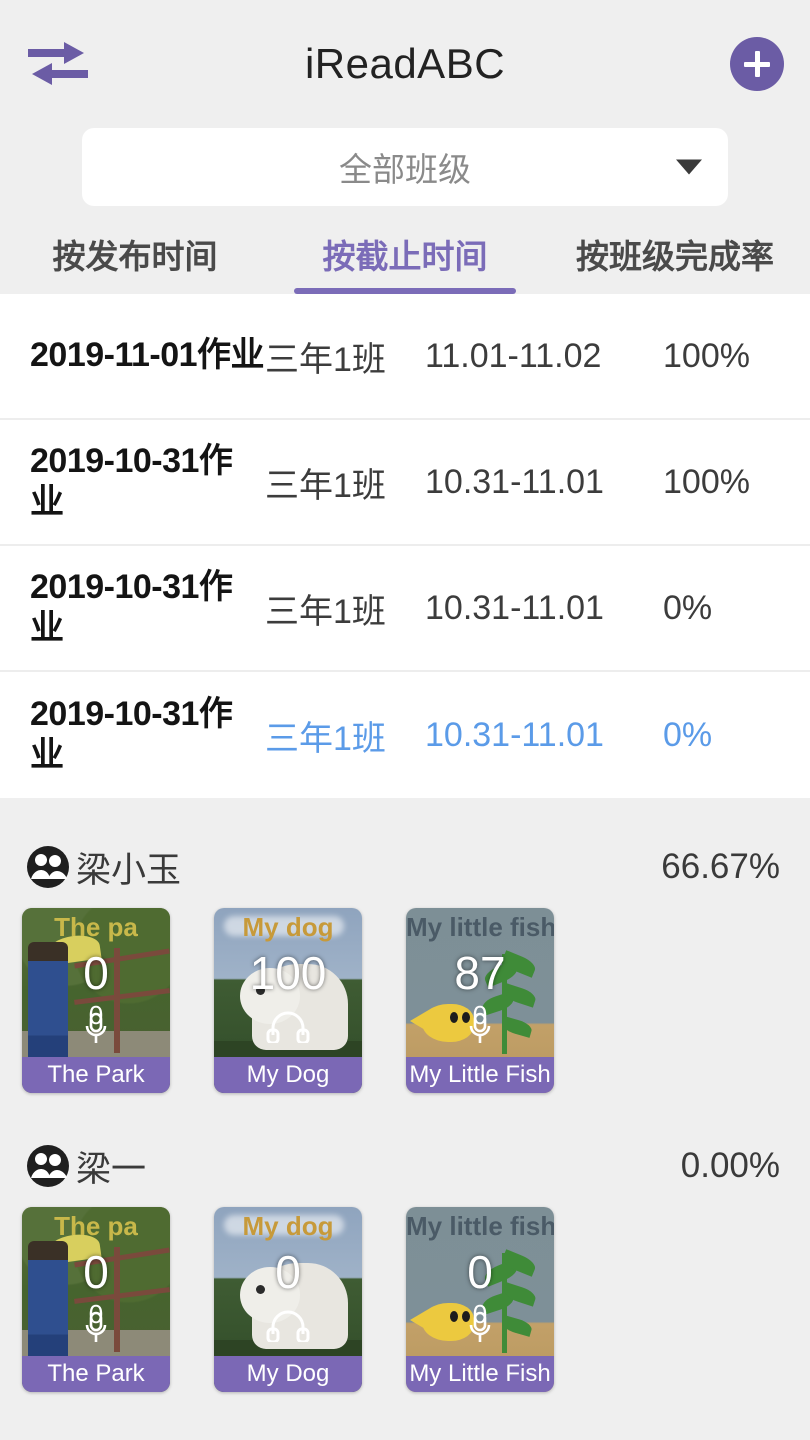 The height and width of the screenshot is (1440, 810). Describe the element at coordinates (405, 483) in the screenshot. I see `table-row: 2019-10-31作业 三年1班 10.31-11.01 100%` at that location.